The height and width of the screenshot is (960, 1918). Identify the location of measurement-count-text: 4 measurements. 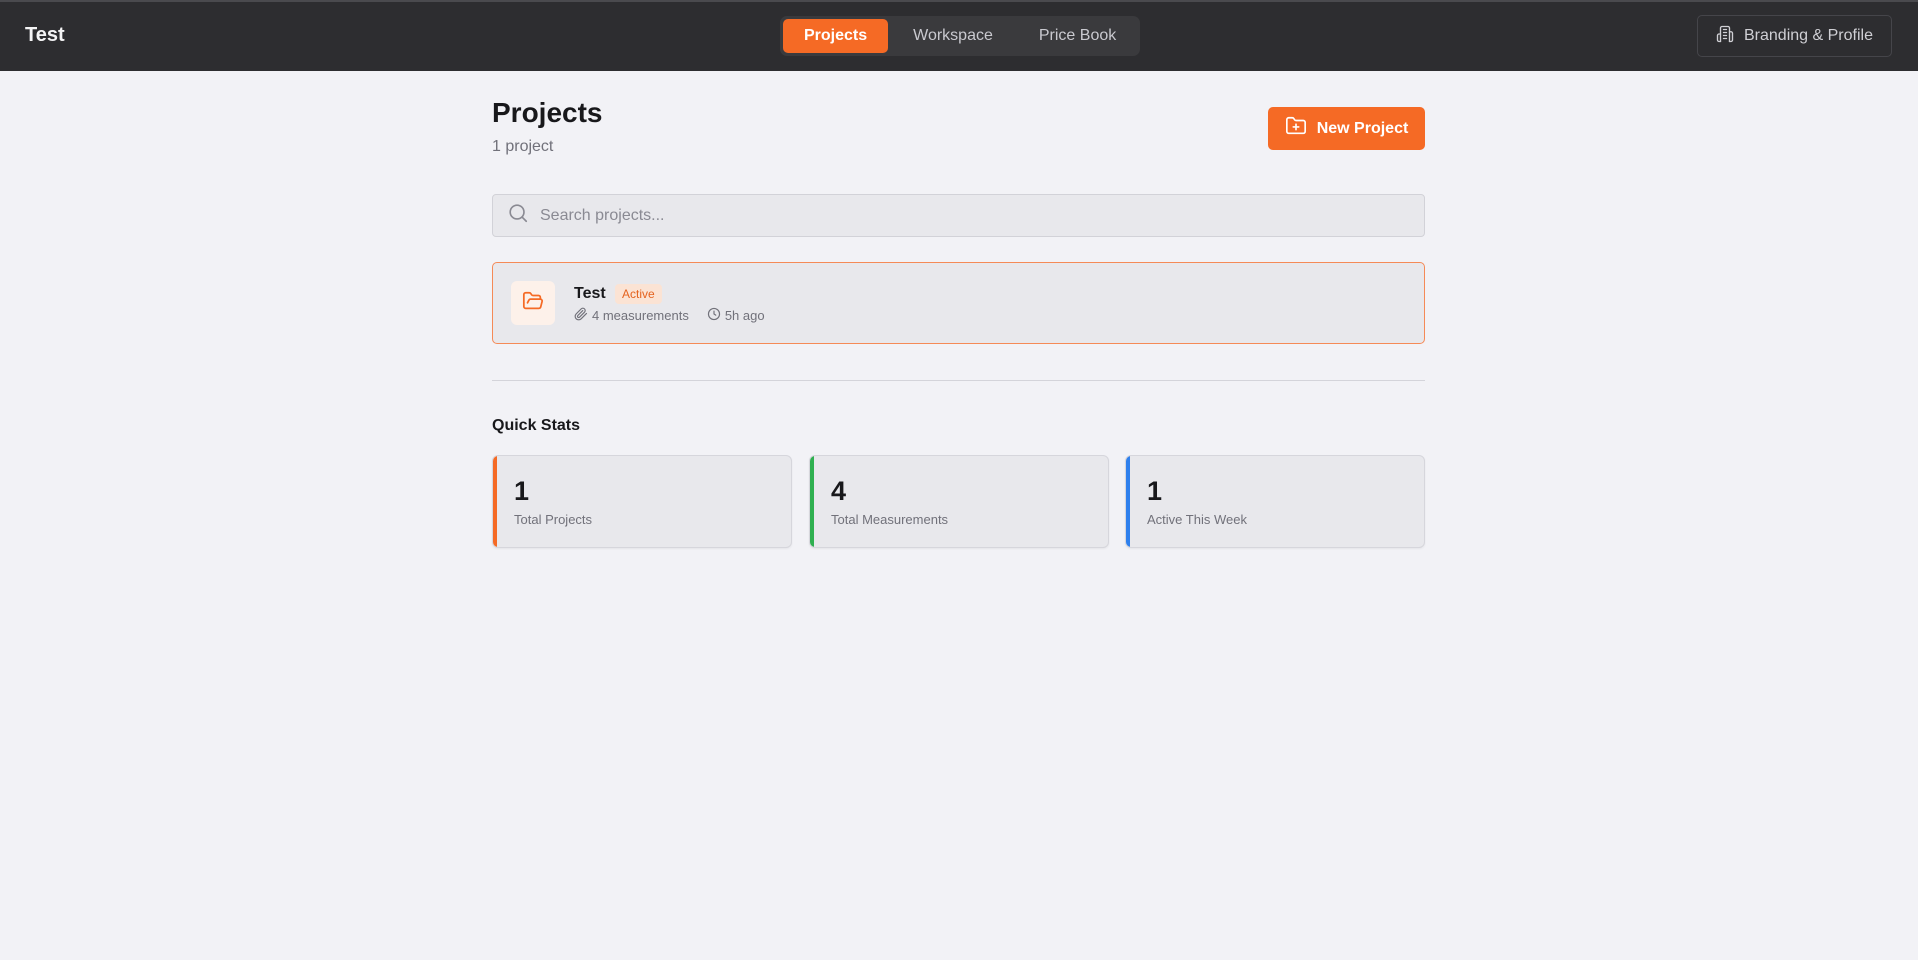
(640, 315).